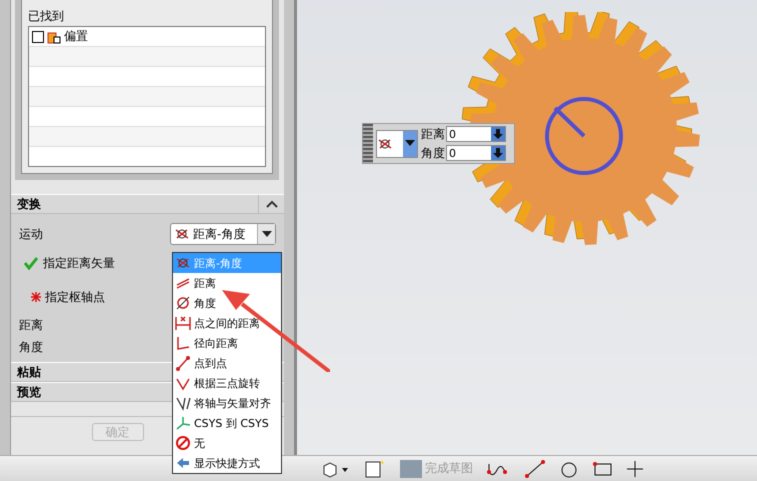 The height and width of the screenshot is (481, 757). I want to click on check-icon, so click(31, 263).